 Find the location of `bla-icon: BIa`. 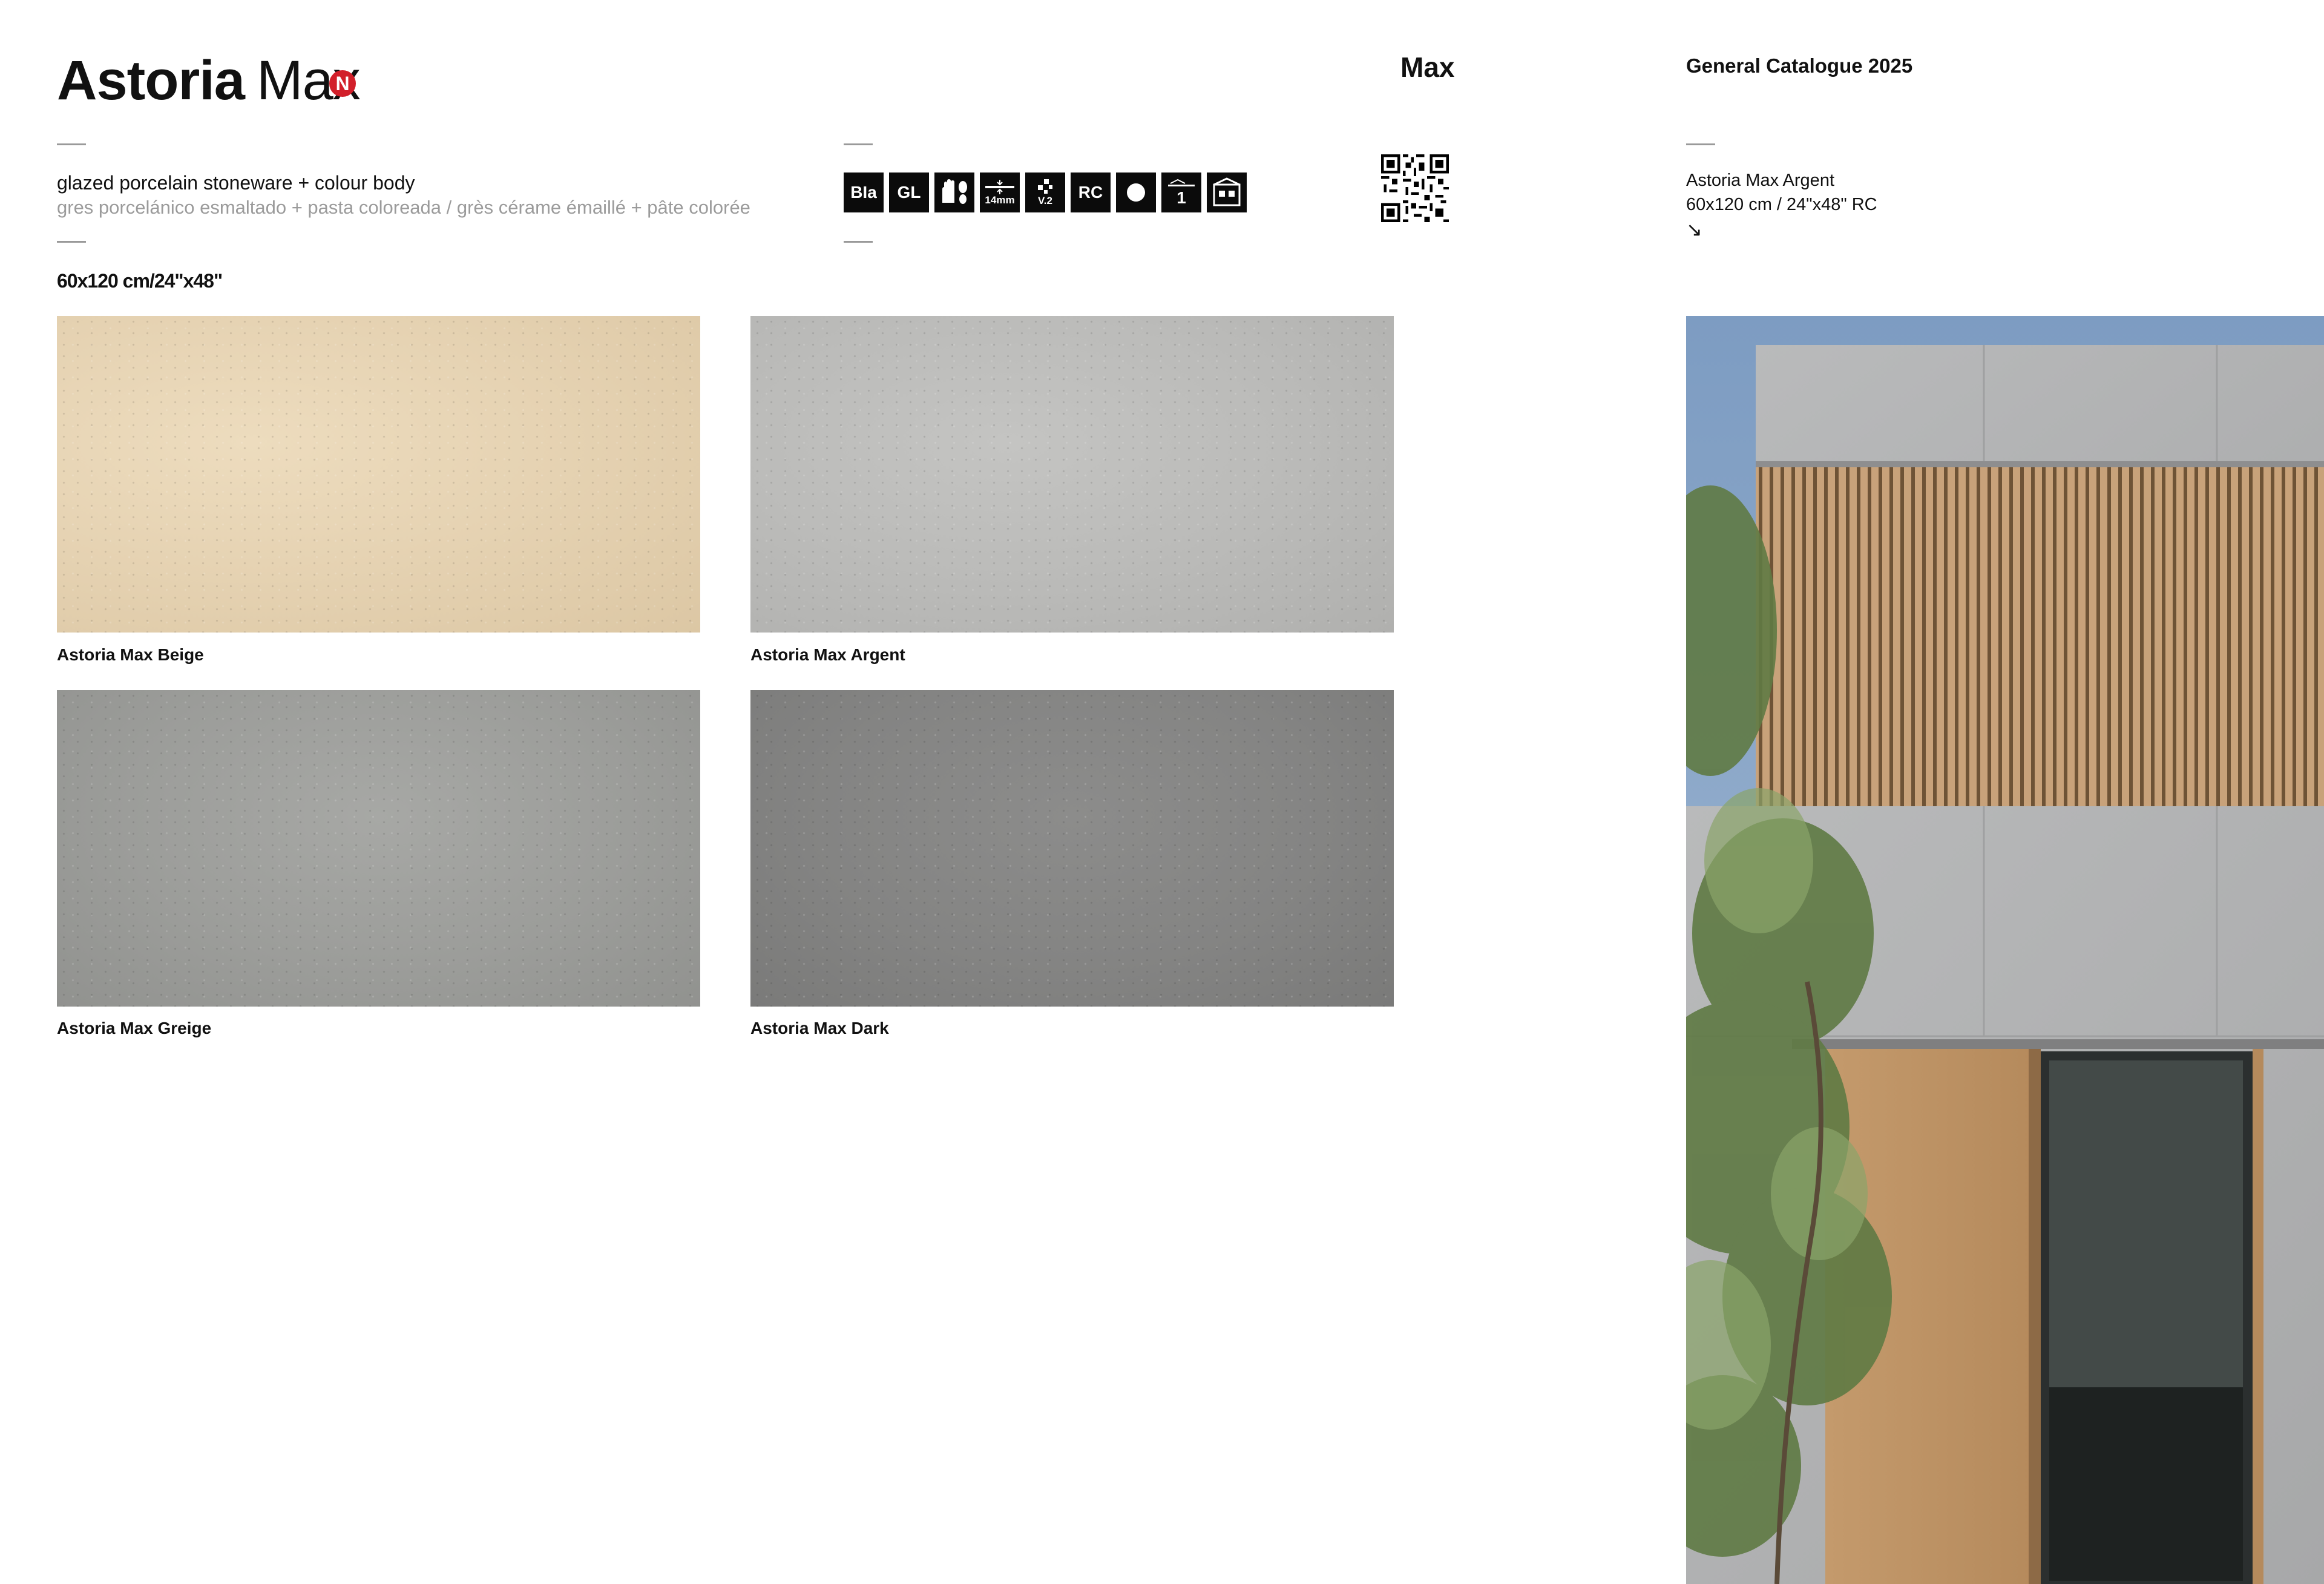

bla-icon: BIa is located at coordinates (864, 192).